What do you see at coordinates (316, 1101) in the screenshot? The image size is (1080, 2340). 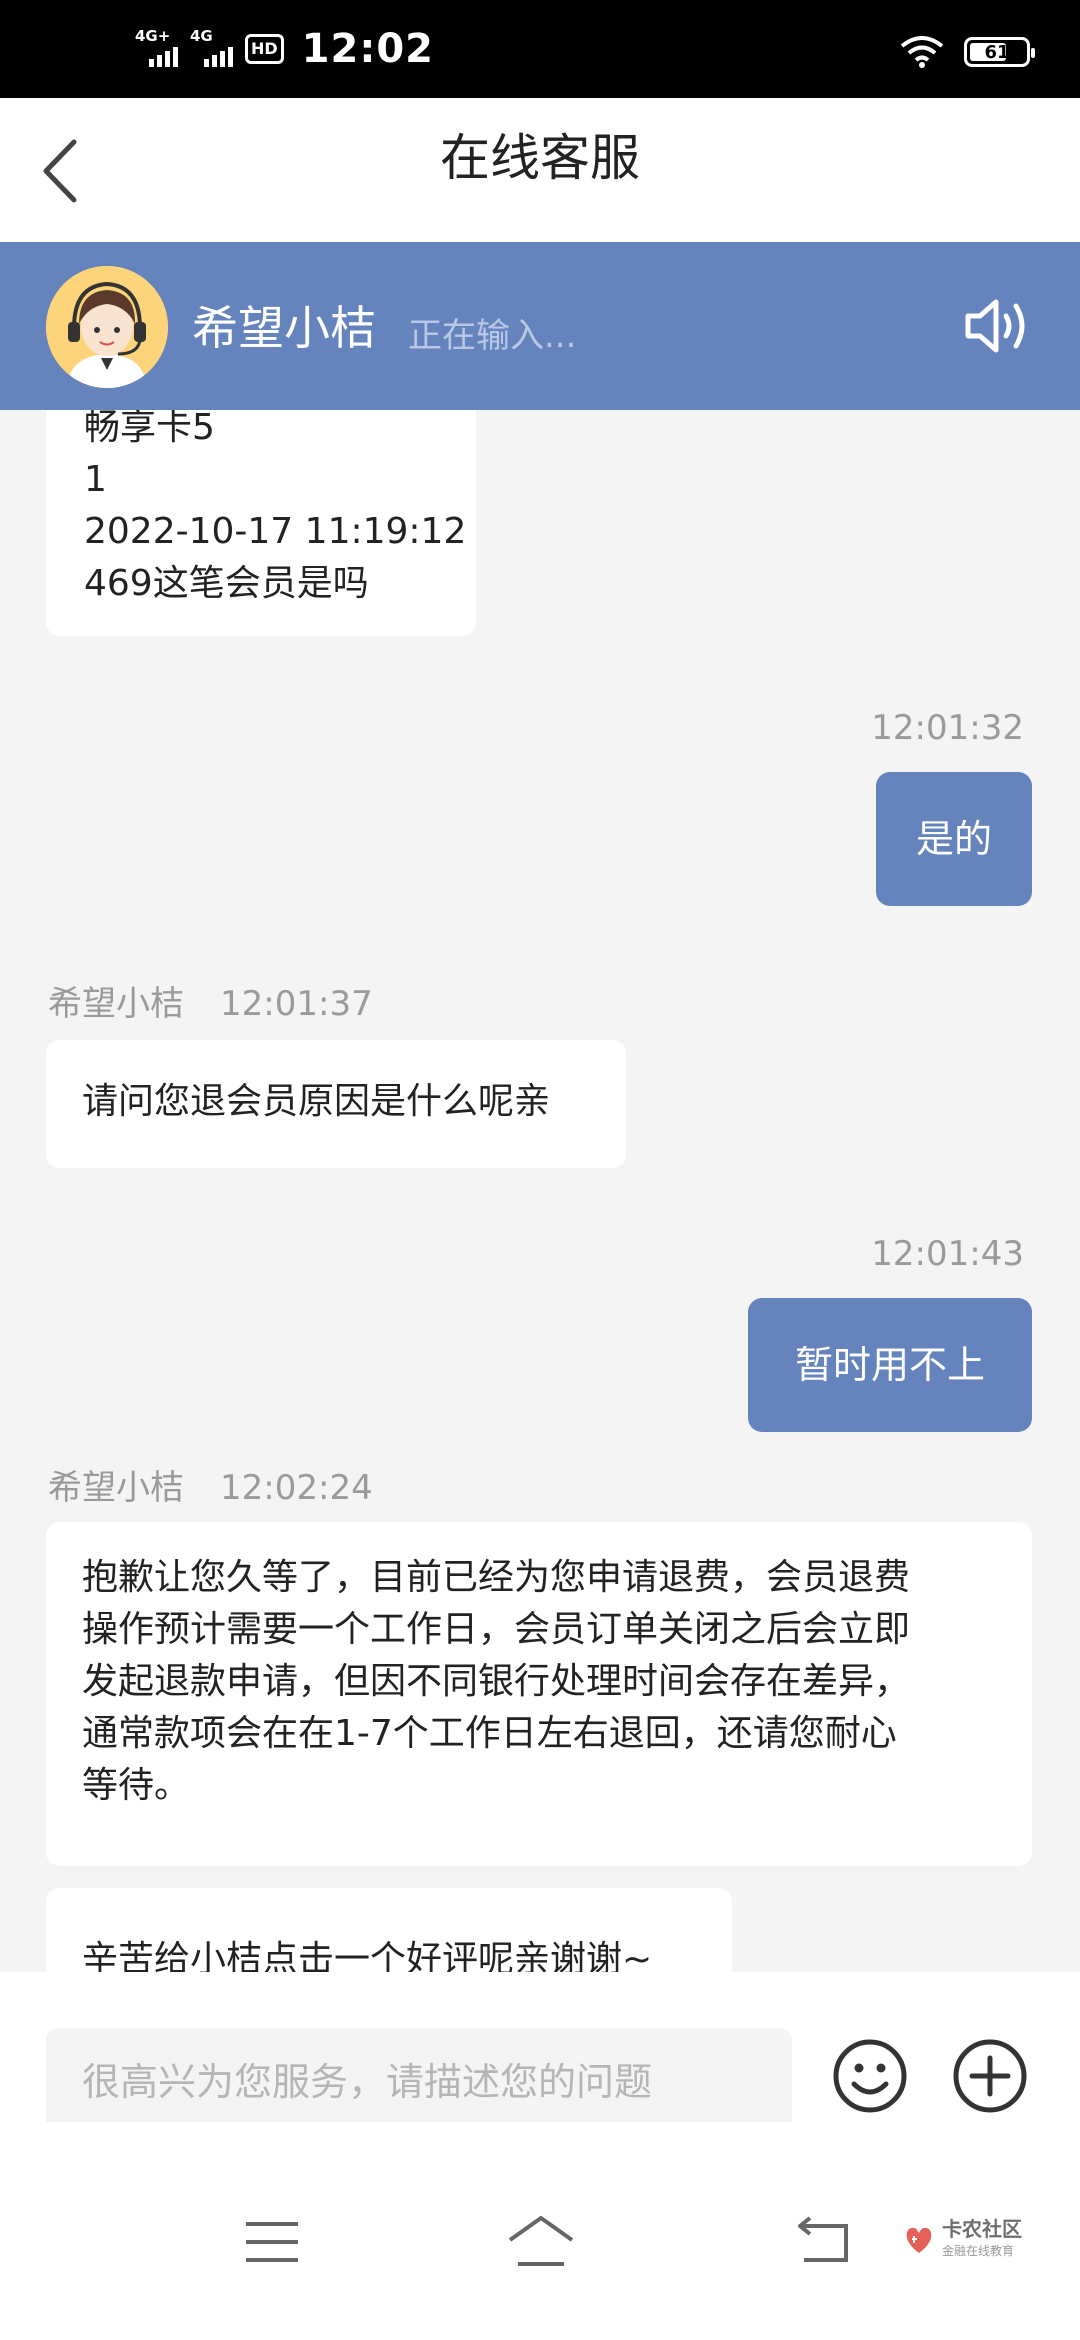 I see `message-line: 请问您退会员原因是什么呢亲` at bounding box center [316, 1101].